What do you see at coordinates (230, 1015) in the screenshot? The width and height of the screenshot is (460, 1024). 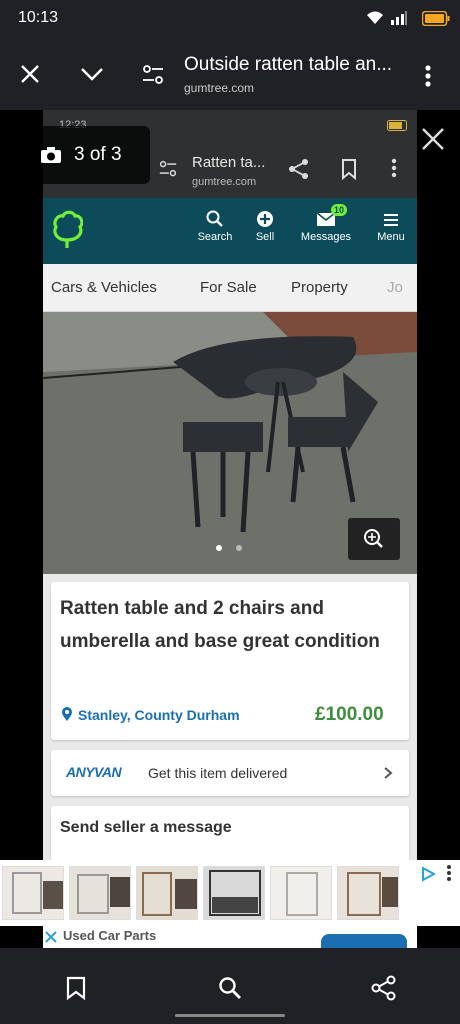 I see `home-indicator` at bounding box center [230, 1015].